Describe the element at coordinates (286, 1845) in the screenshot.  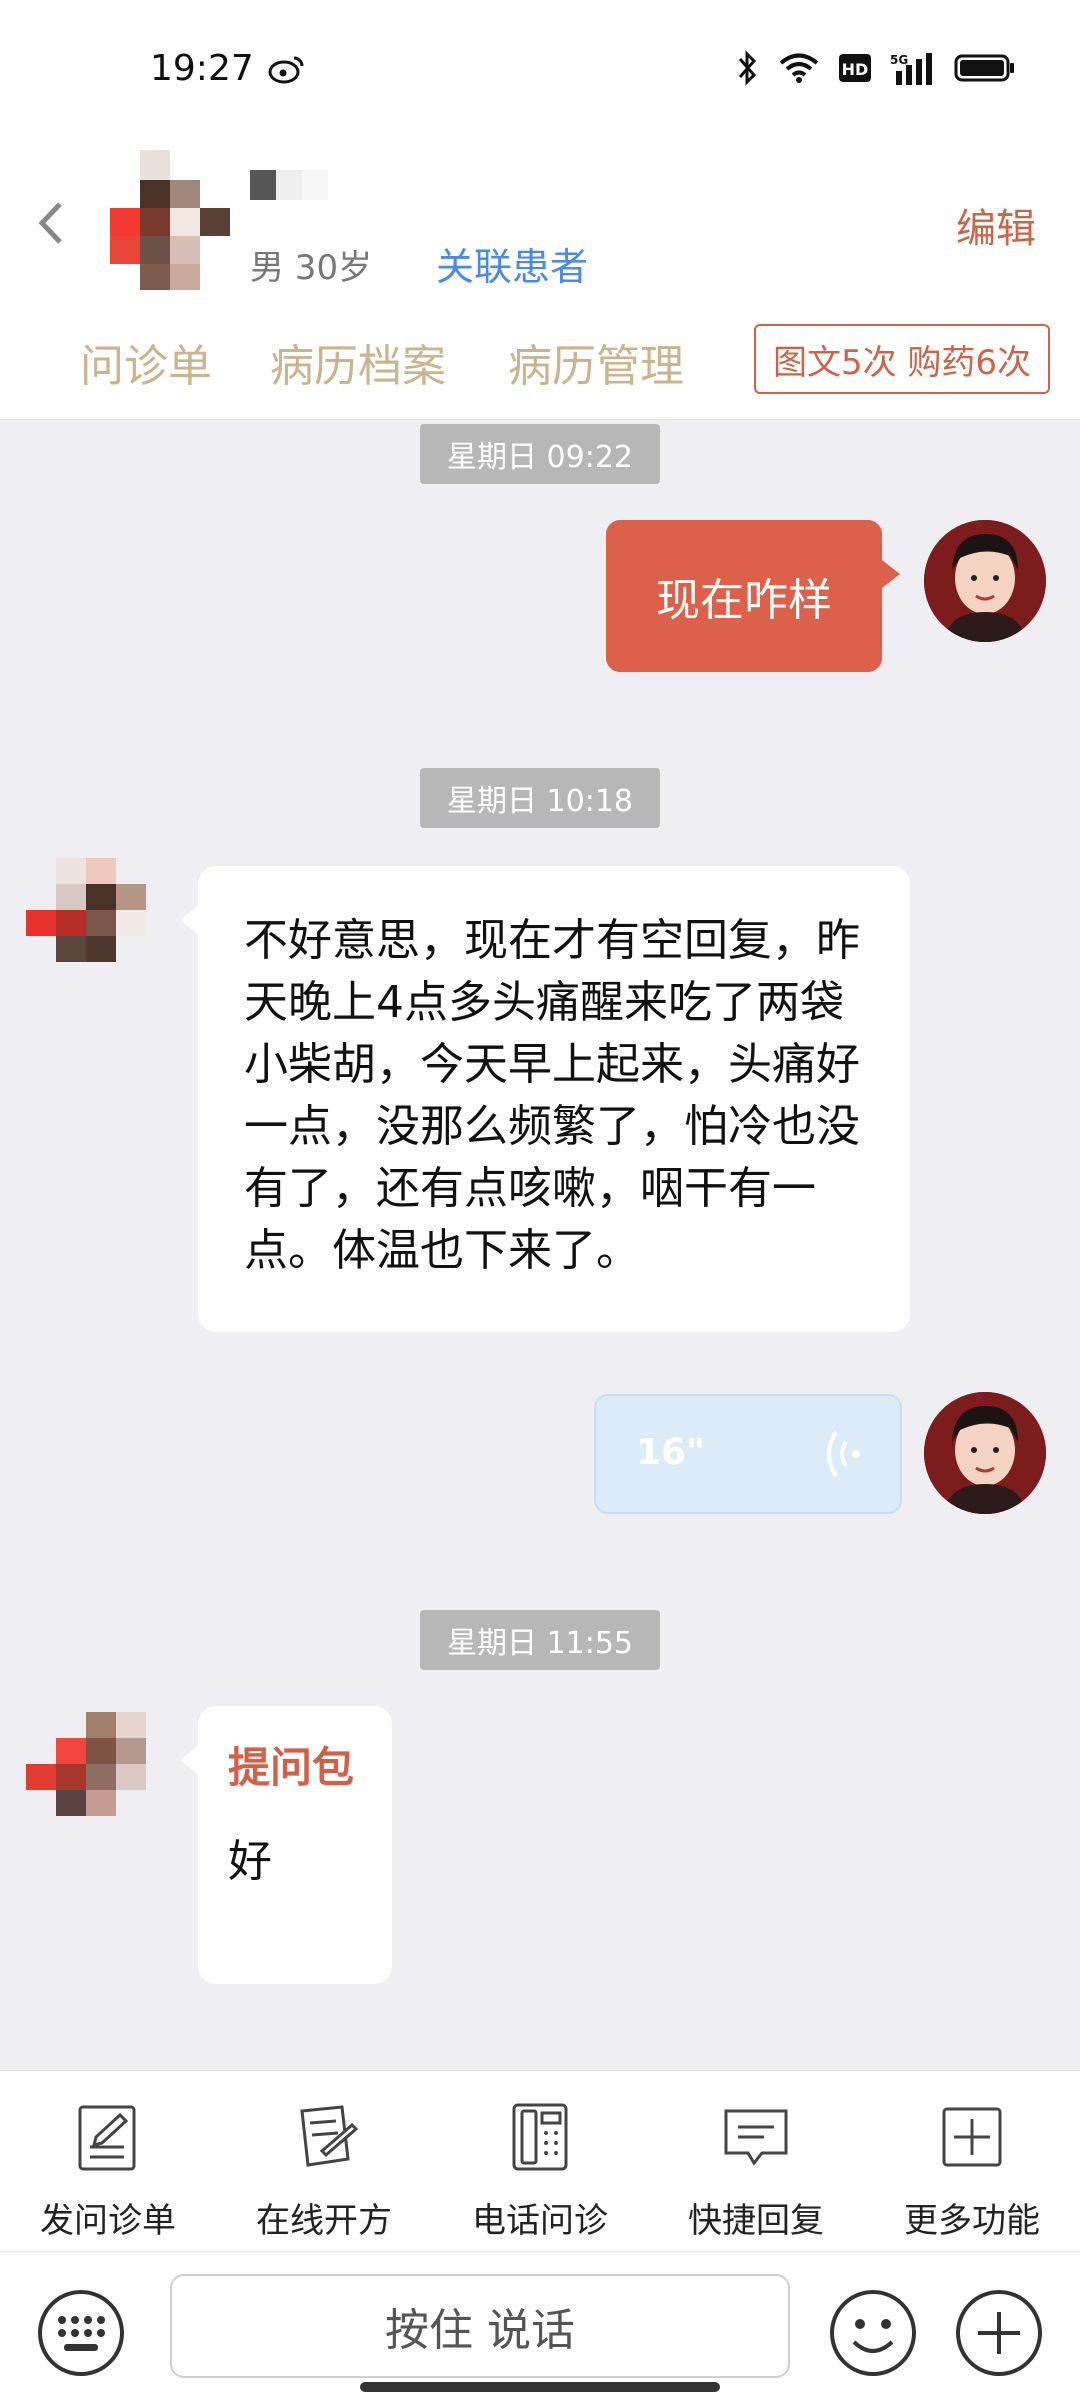
I see `question-package-bubble: 提问包 好` at that location.